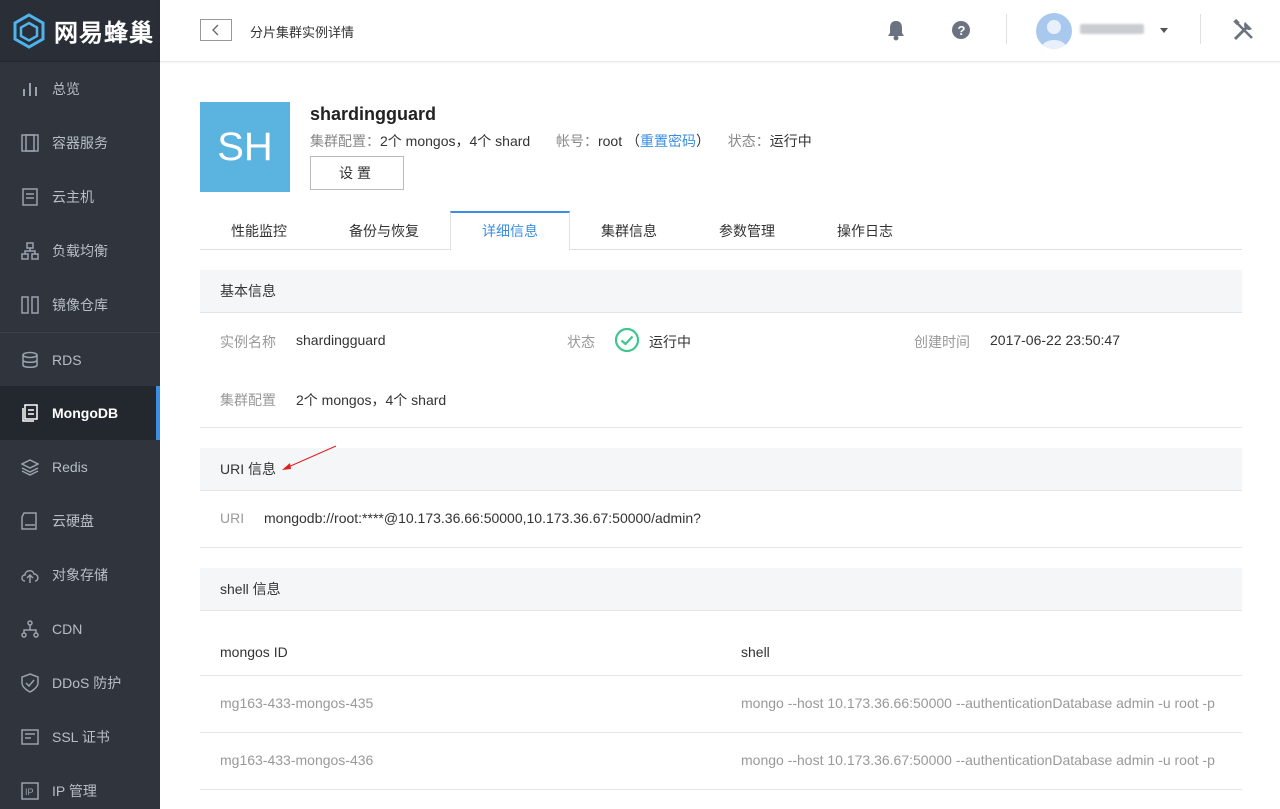 This screenshot has height=809, width=1280. I want to click on sidebar-item-label: IP 管理, so click(74, 791).